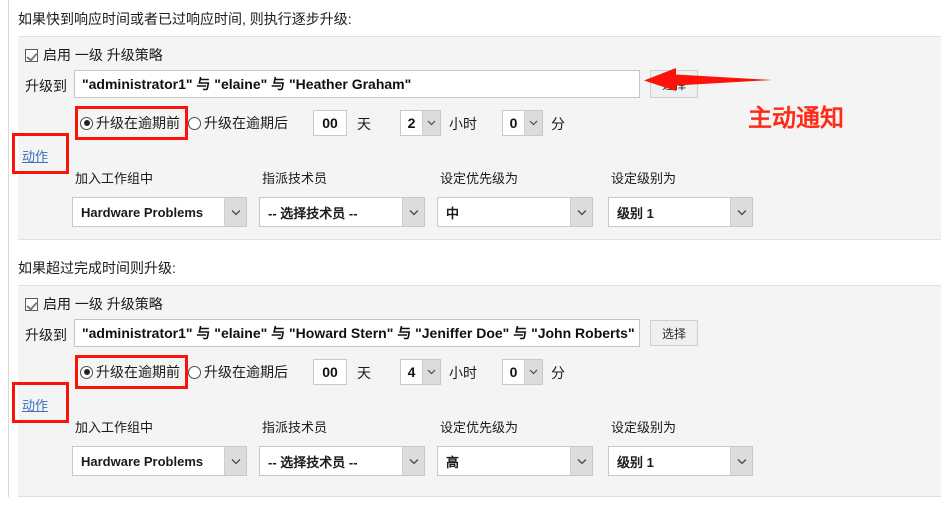  I want to click on section-1-col-1-value: -- 选择技术员 --, so click(313, 213).